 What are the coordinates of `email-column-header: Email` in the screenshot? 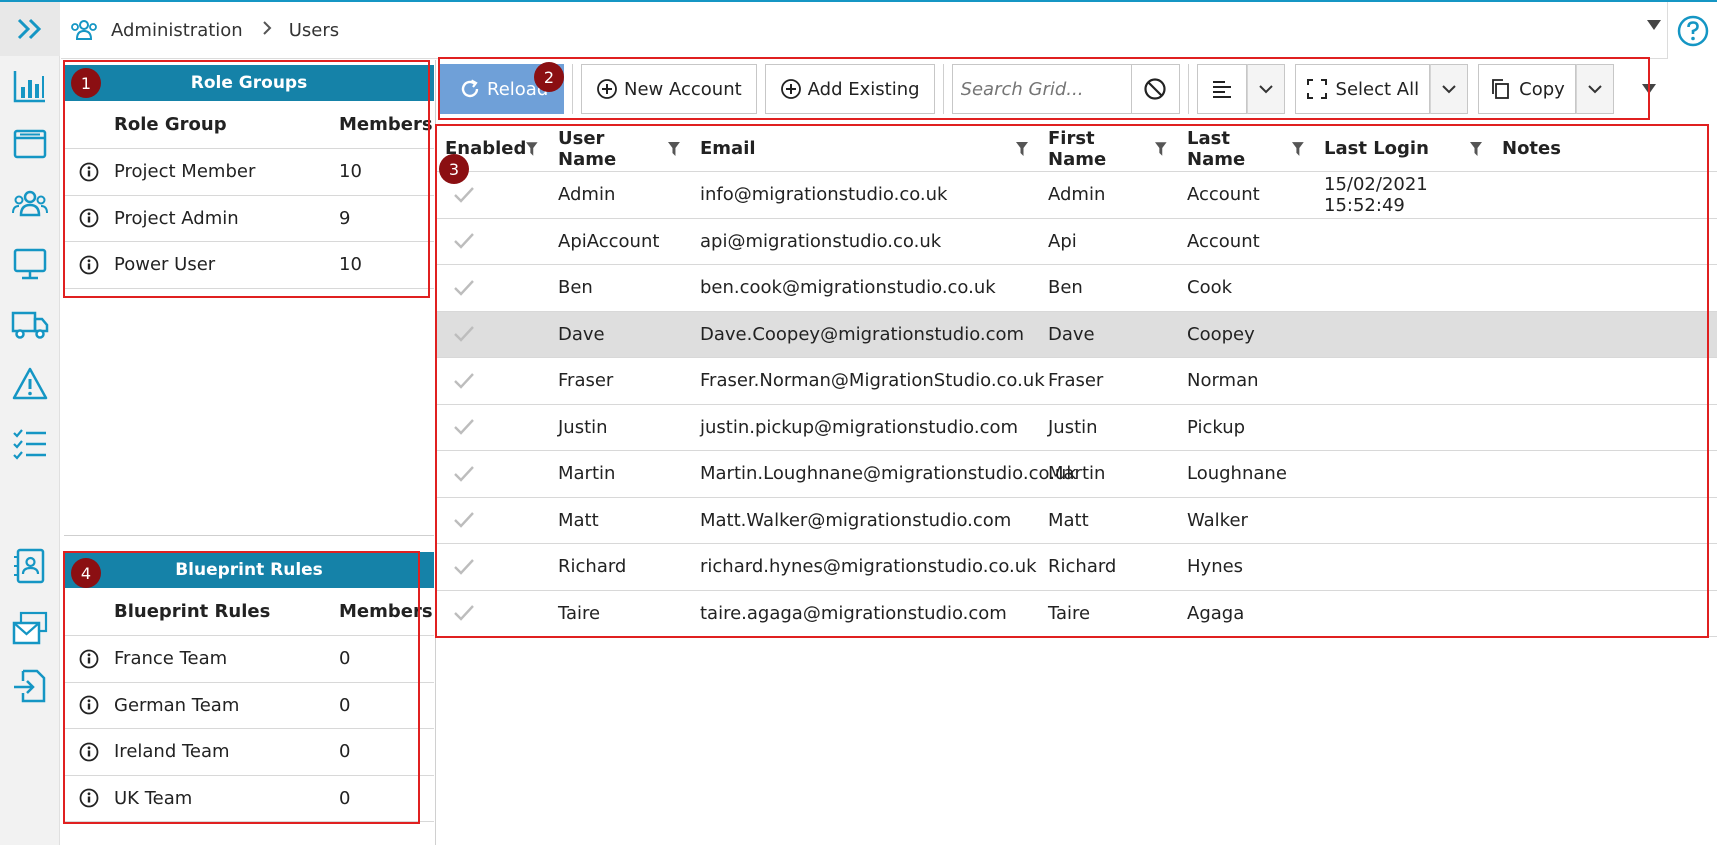 It's located at (870, 148).